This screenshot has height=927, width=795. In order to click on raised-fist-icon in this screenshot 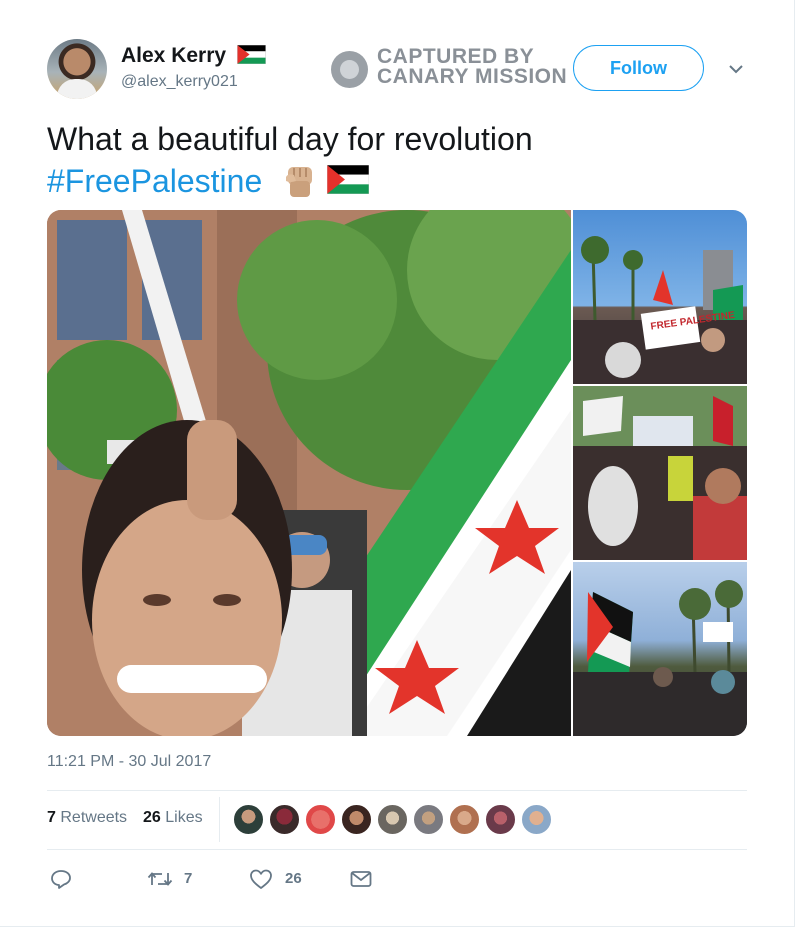, I will do `click(299, 182)`.